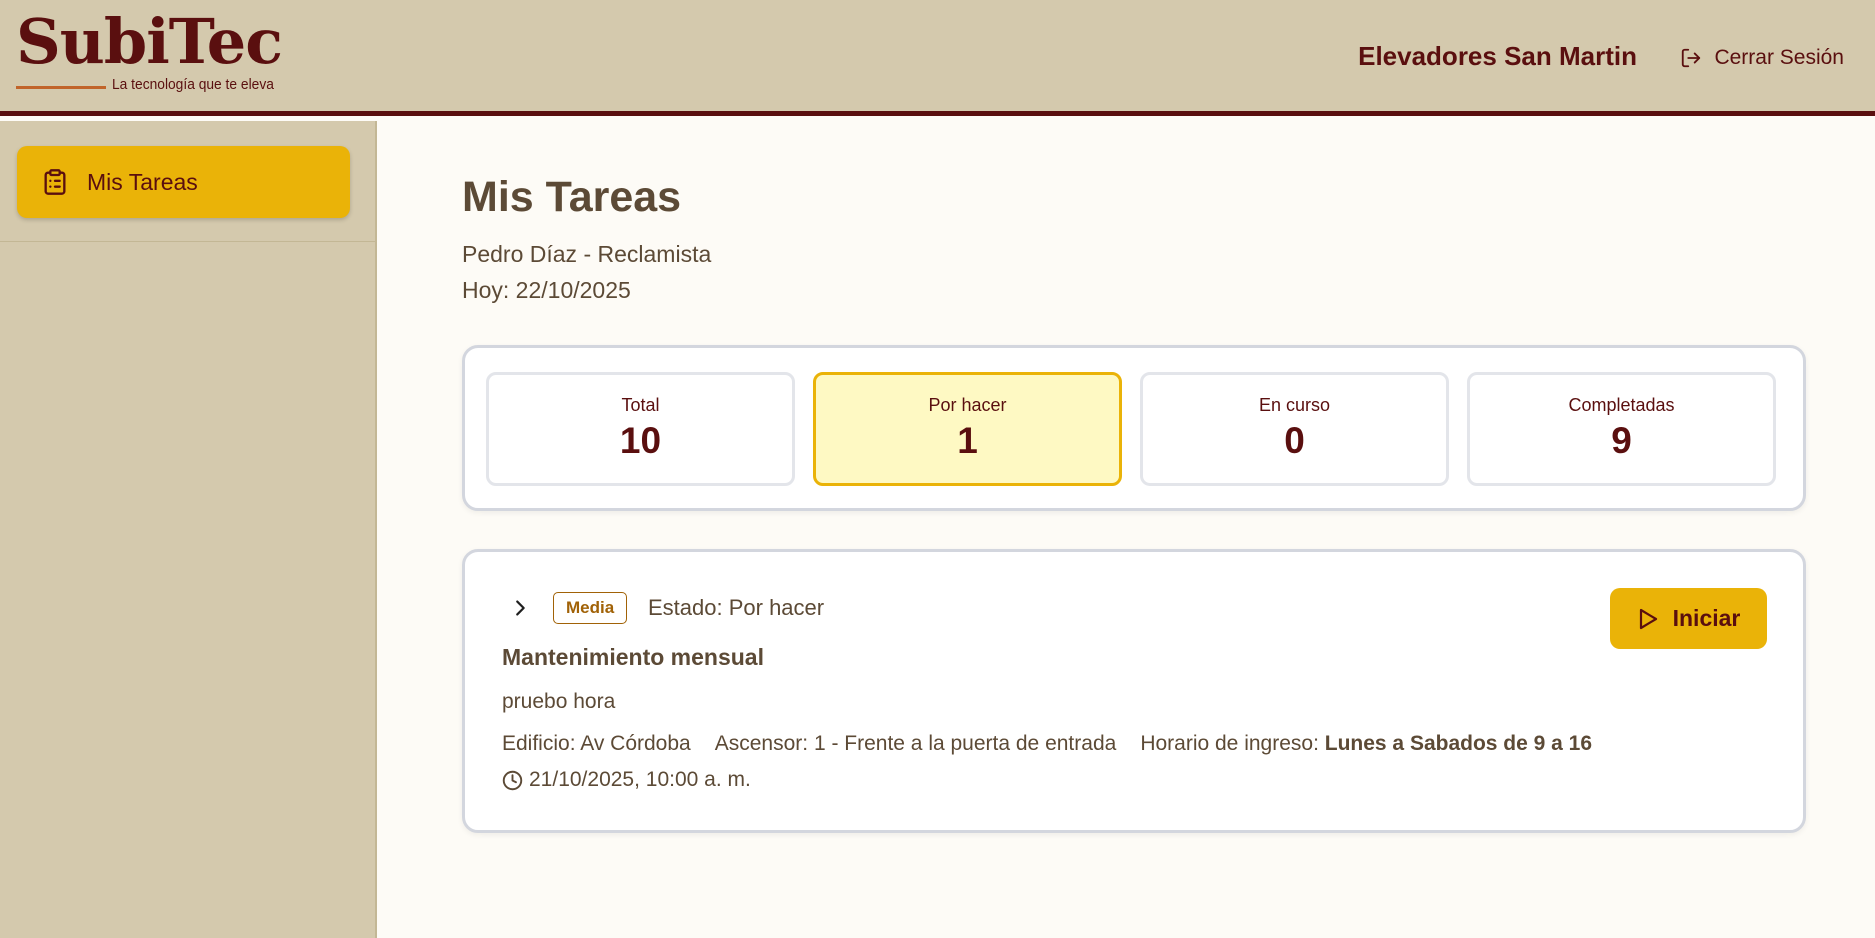  Describe the element at coordinates (1458, 743) in the screenshot. I see `schedule-value: Lunes a Sabados de 9 a 16` at that location.